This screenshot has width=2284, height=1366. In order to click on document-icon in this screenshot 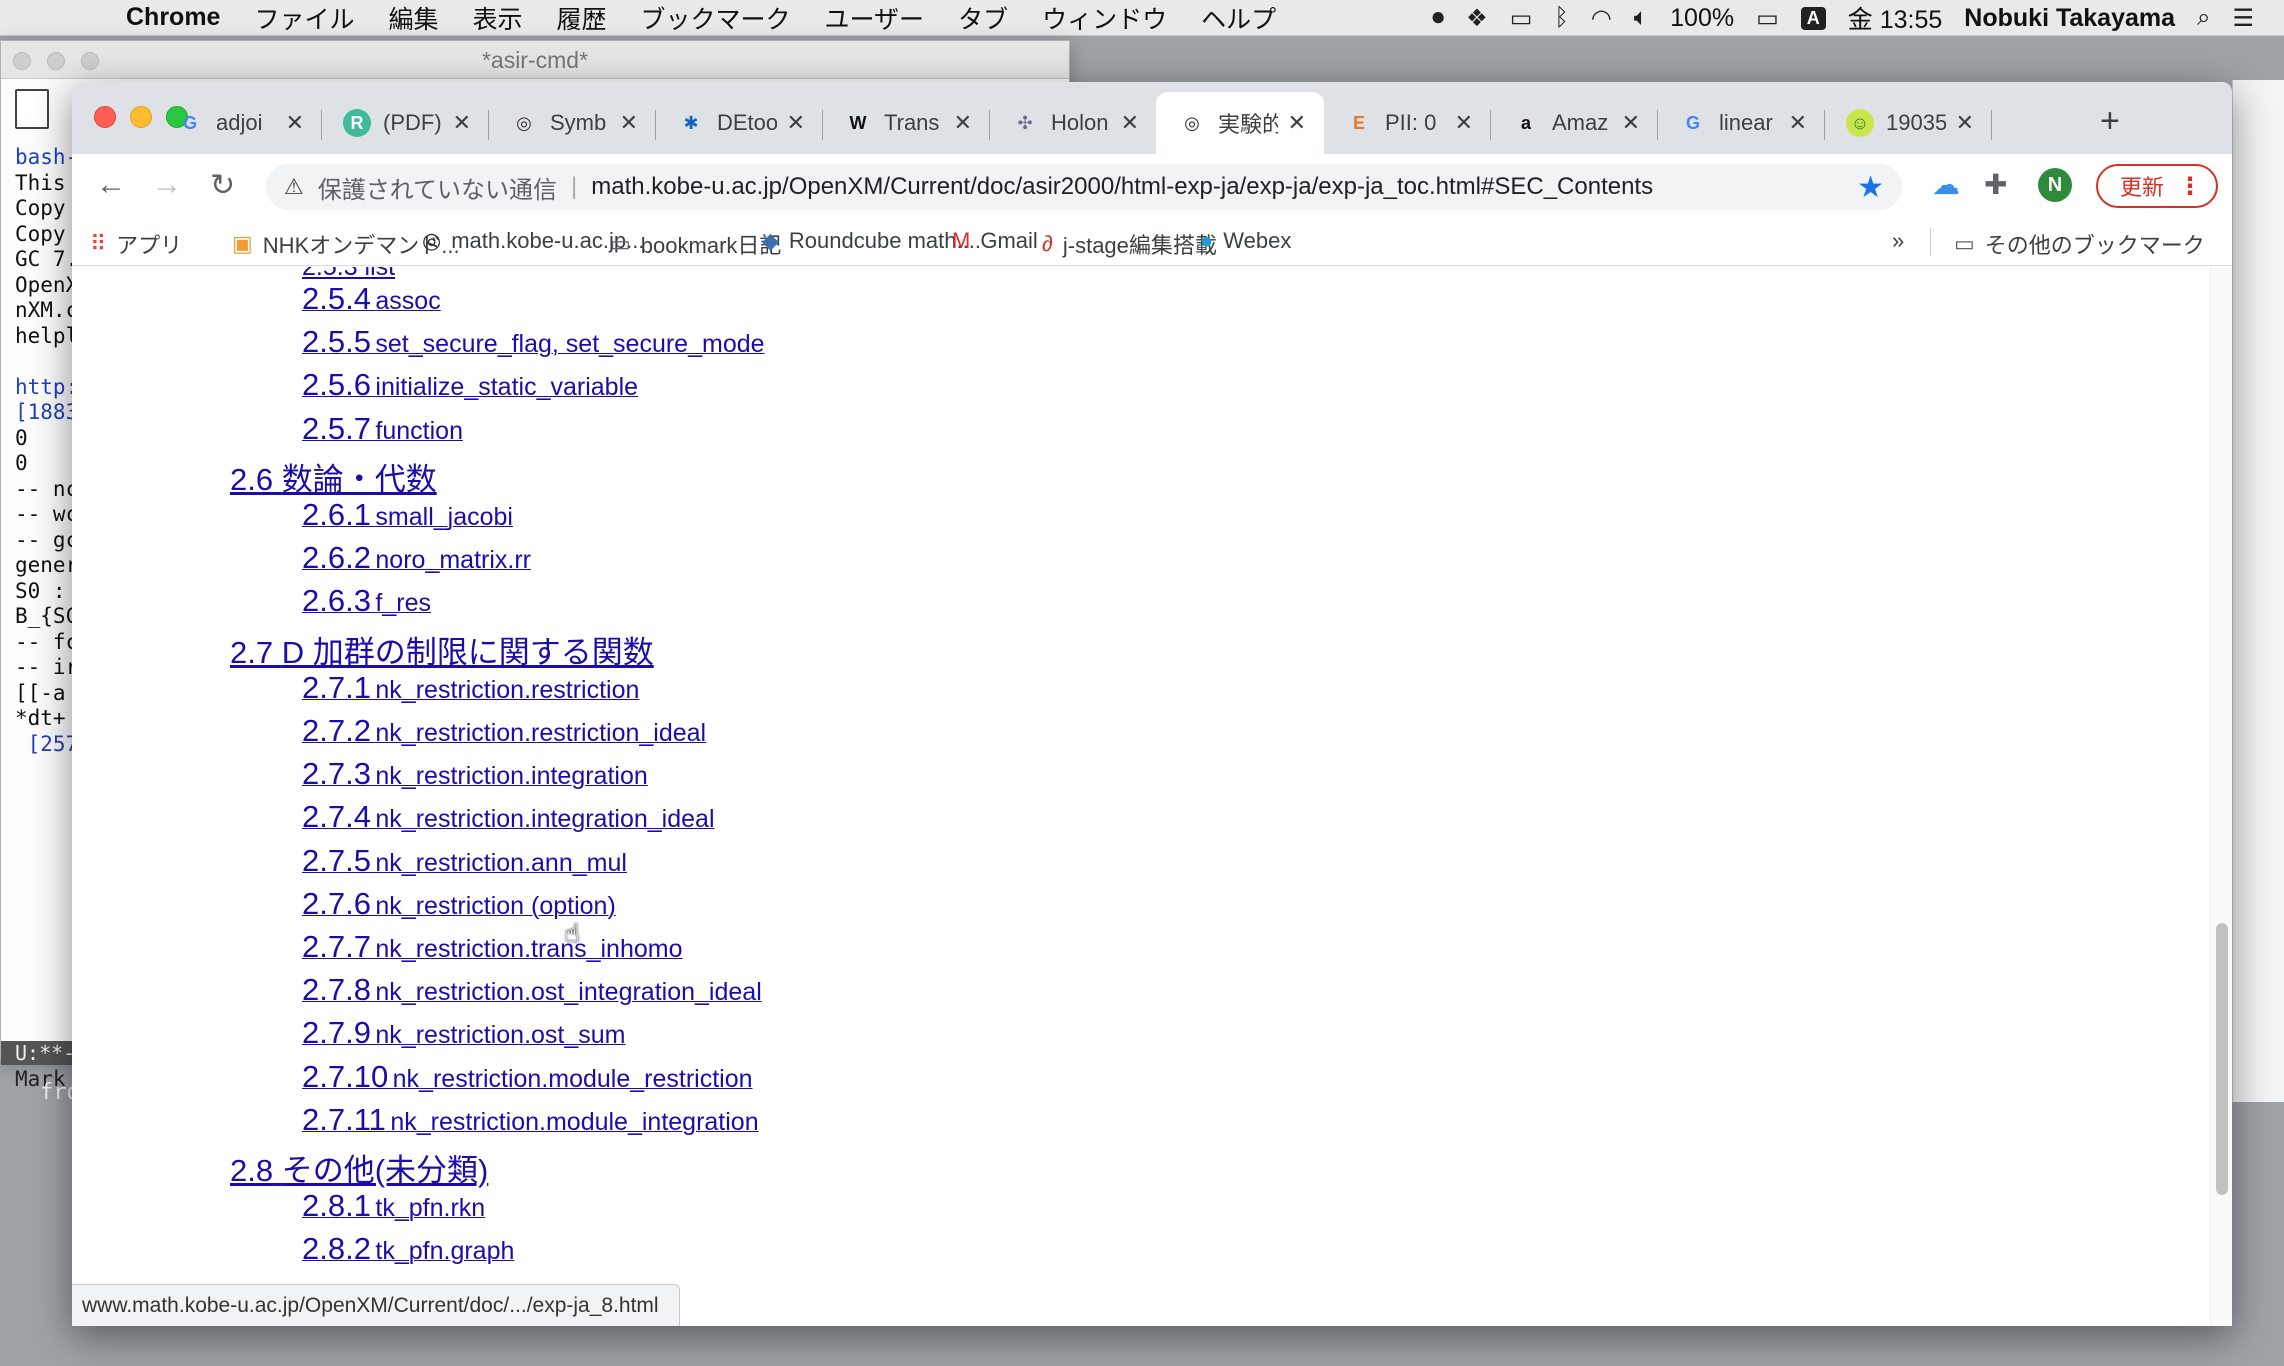, I will do `click(32, 109)`.